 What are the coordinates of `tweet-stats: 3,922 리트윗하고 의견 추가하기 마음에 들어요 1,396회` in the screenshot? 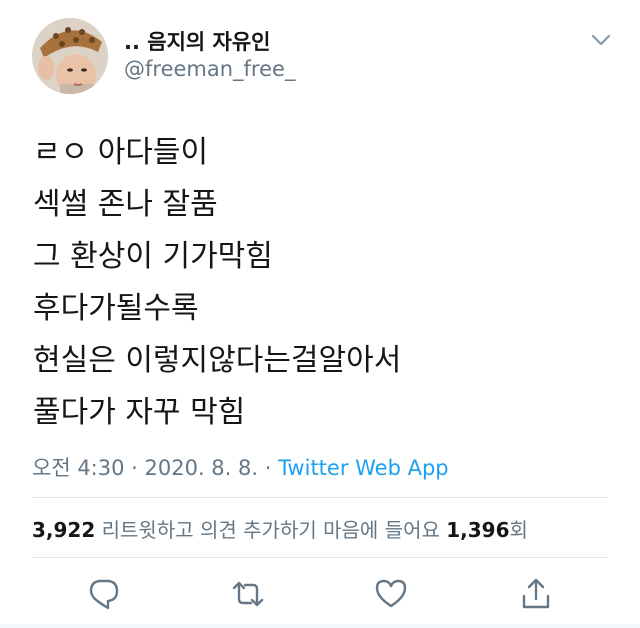 It's located at (280, 528).